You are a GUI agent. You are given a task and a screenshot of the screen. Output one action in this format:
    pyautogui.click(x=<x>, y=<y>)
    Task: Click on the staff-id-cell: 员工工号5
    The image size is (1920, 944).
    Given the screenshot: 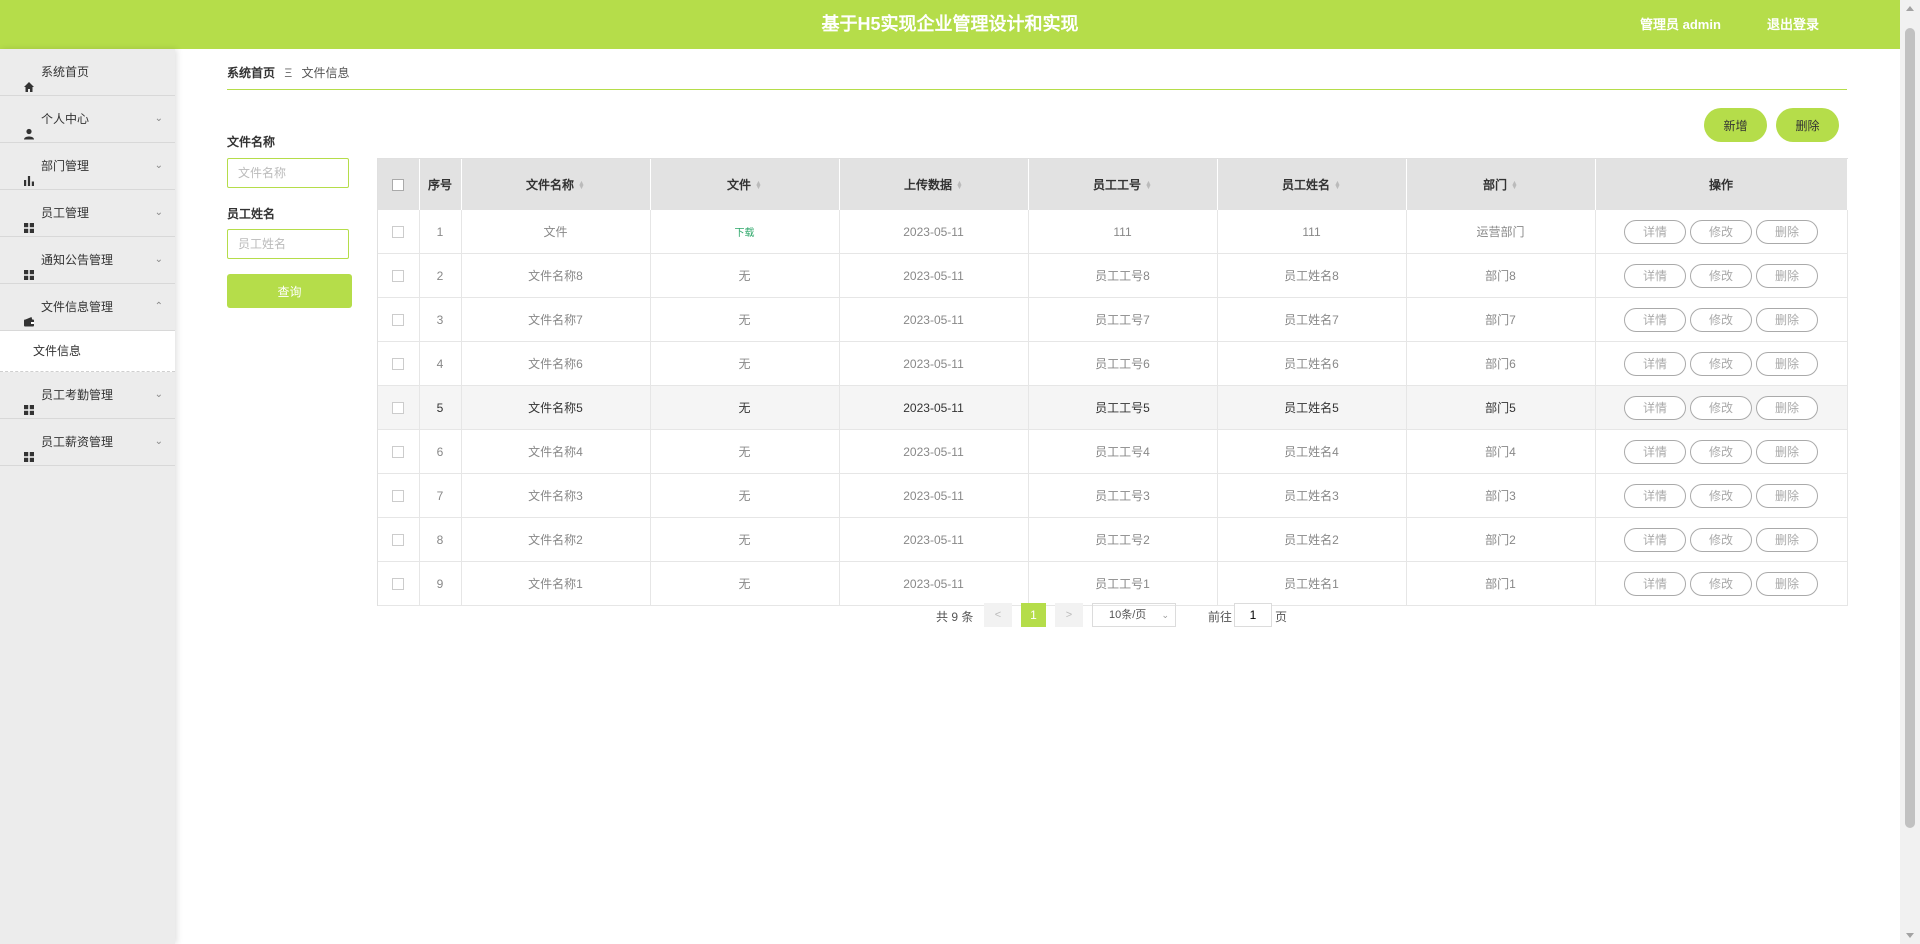 What is the action you would take?
    pyautogui.click(x=1123, y=407)
    